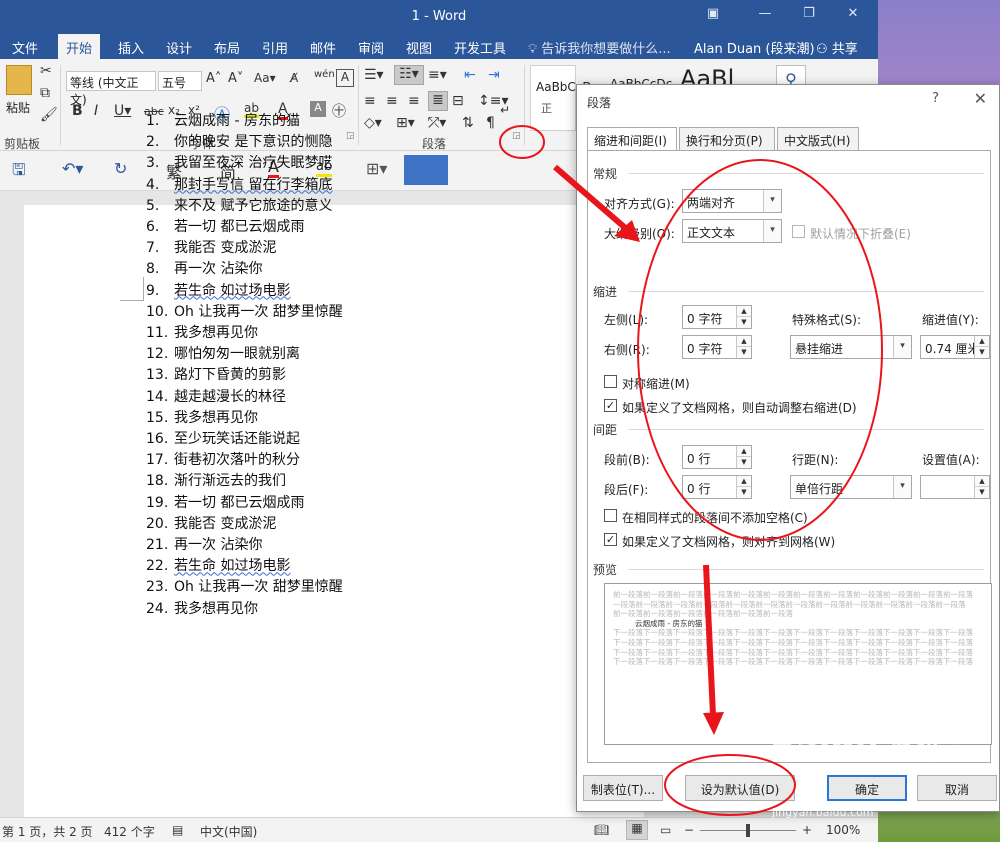 The image size is (1000, 842). Describe the element at coordinates (807, 830) in the screenshot. I see `zoom-in-icon: +` at that location.